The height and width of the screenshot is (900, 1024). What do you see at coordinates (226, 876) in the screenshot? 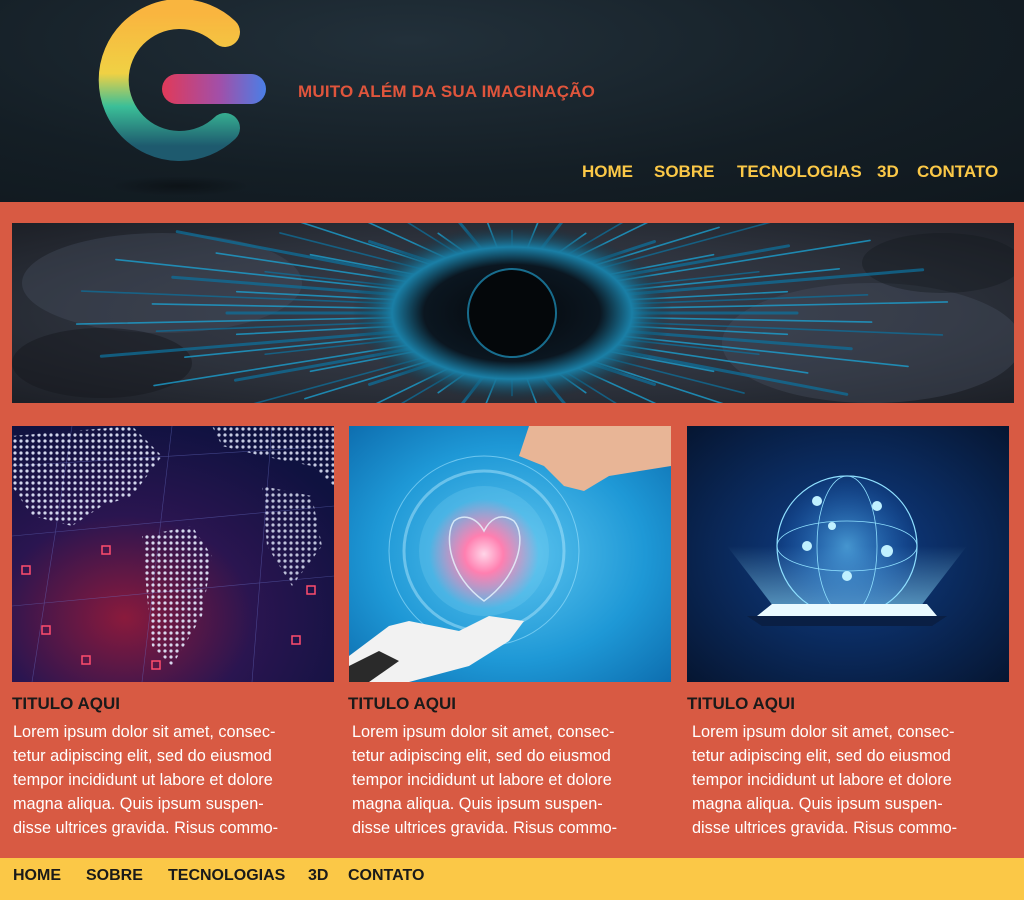
I see `footer-nav-tecnologias: TECNOLOGIAS` at bounding box center [226, 876].